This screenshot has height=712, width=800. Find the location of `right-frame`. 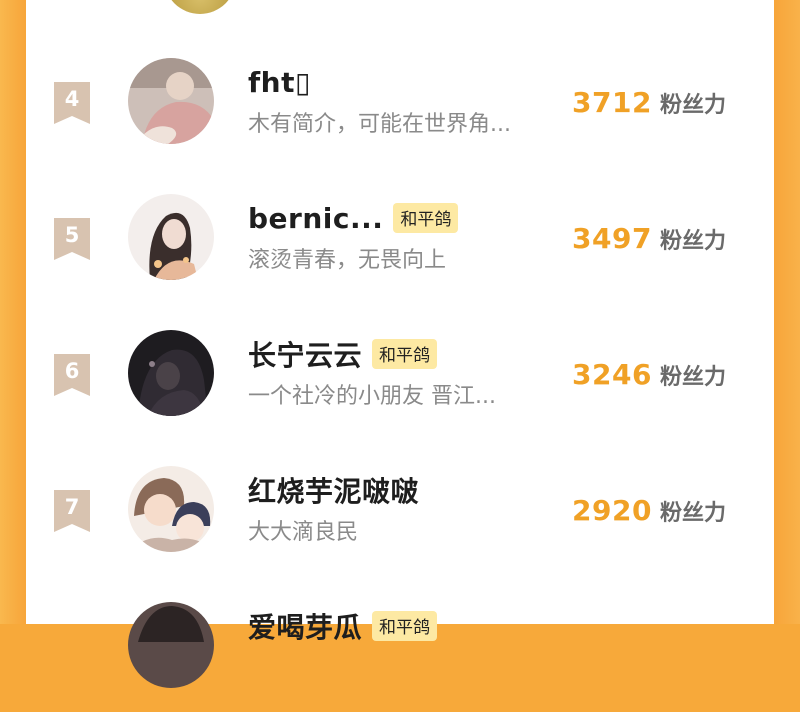

right-frame is located at coordinates (787, 312).